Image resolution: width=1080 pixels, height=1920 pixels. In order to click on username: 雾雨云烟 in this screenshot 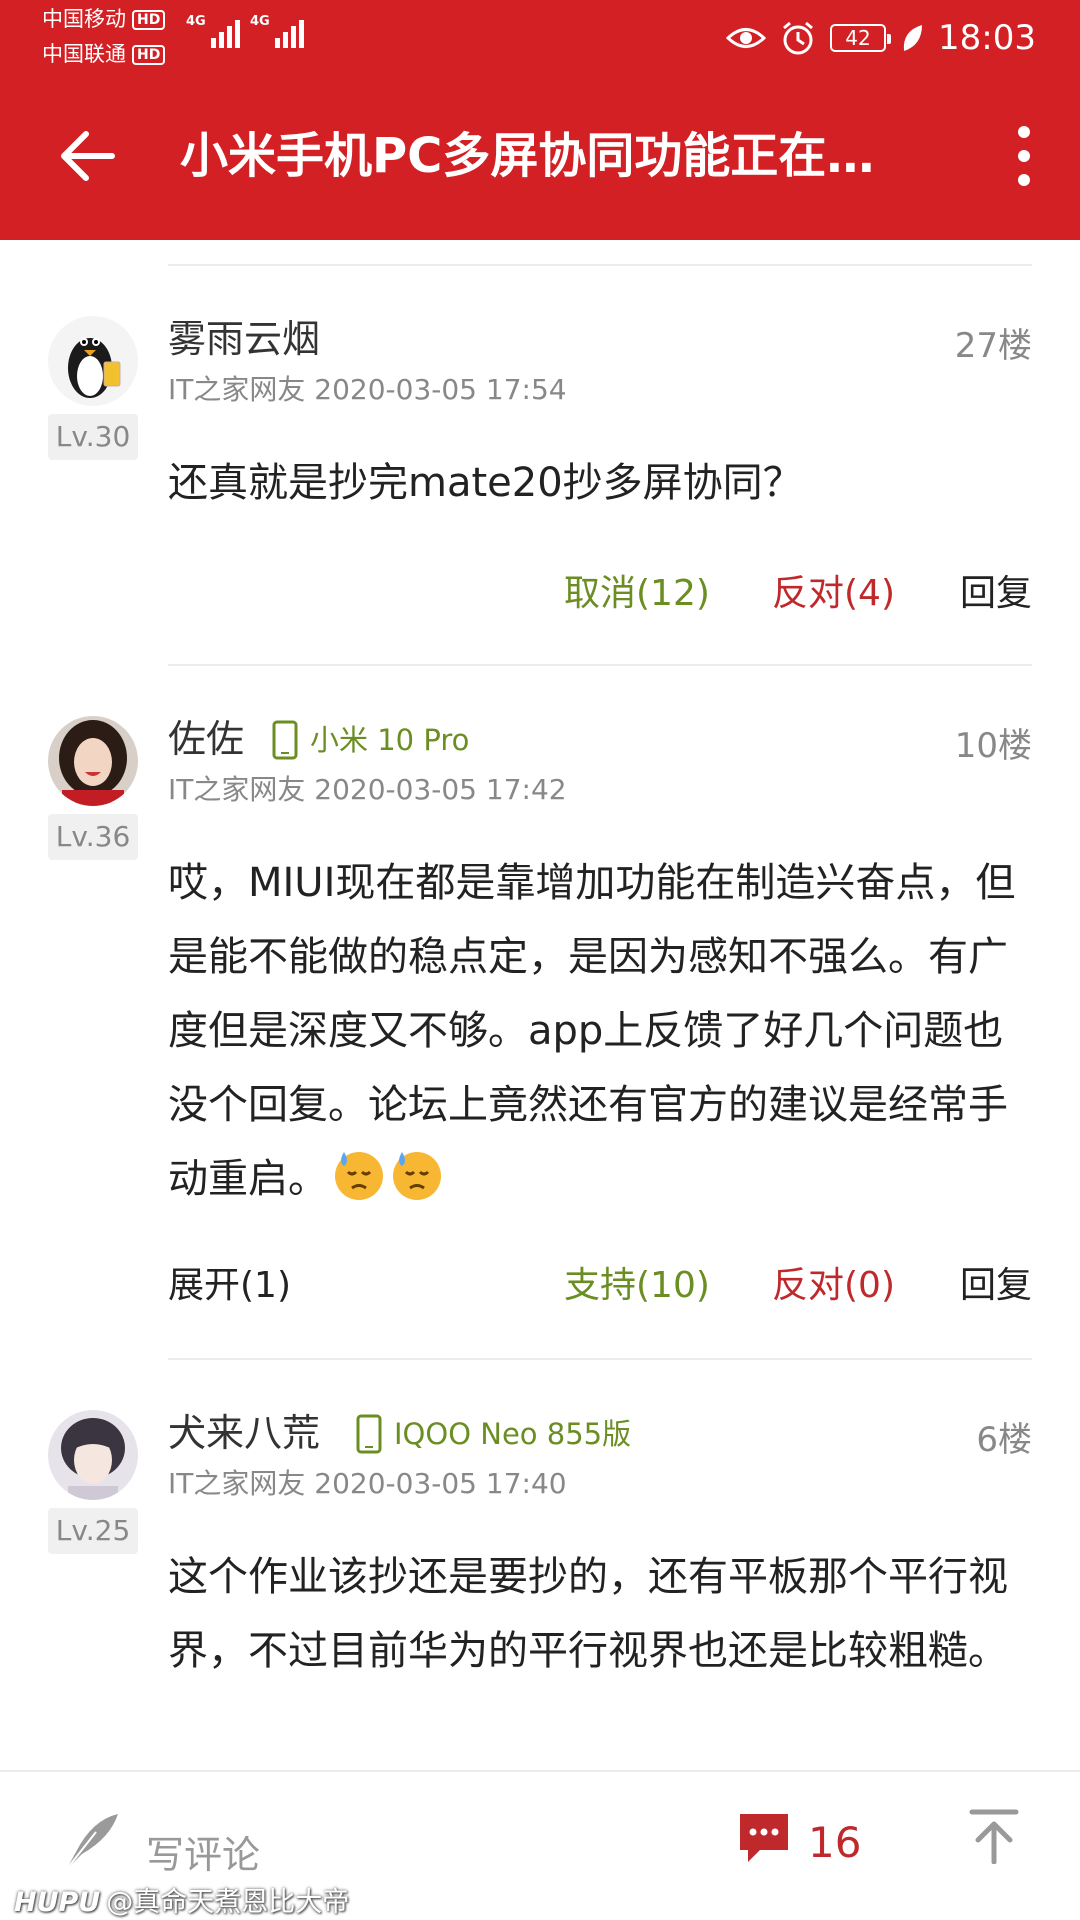, I will do `click(244, 339)`.